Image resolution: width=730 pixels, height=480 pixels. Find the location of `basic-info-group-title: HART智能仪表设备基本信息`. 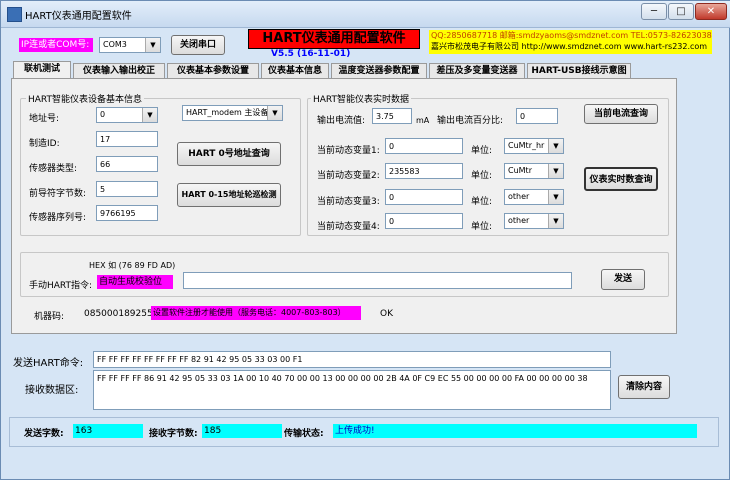

basic-info-group-title: HART智能仪表设备基本信息 is located at coordinates (85, 98).